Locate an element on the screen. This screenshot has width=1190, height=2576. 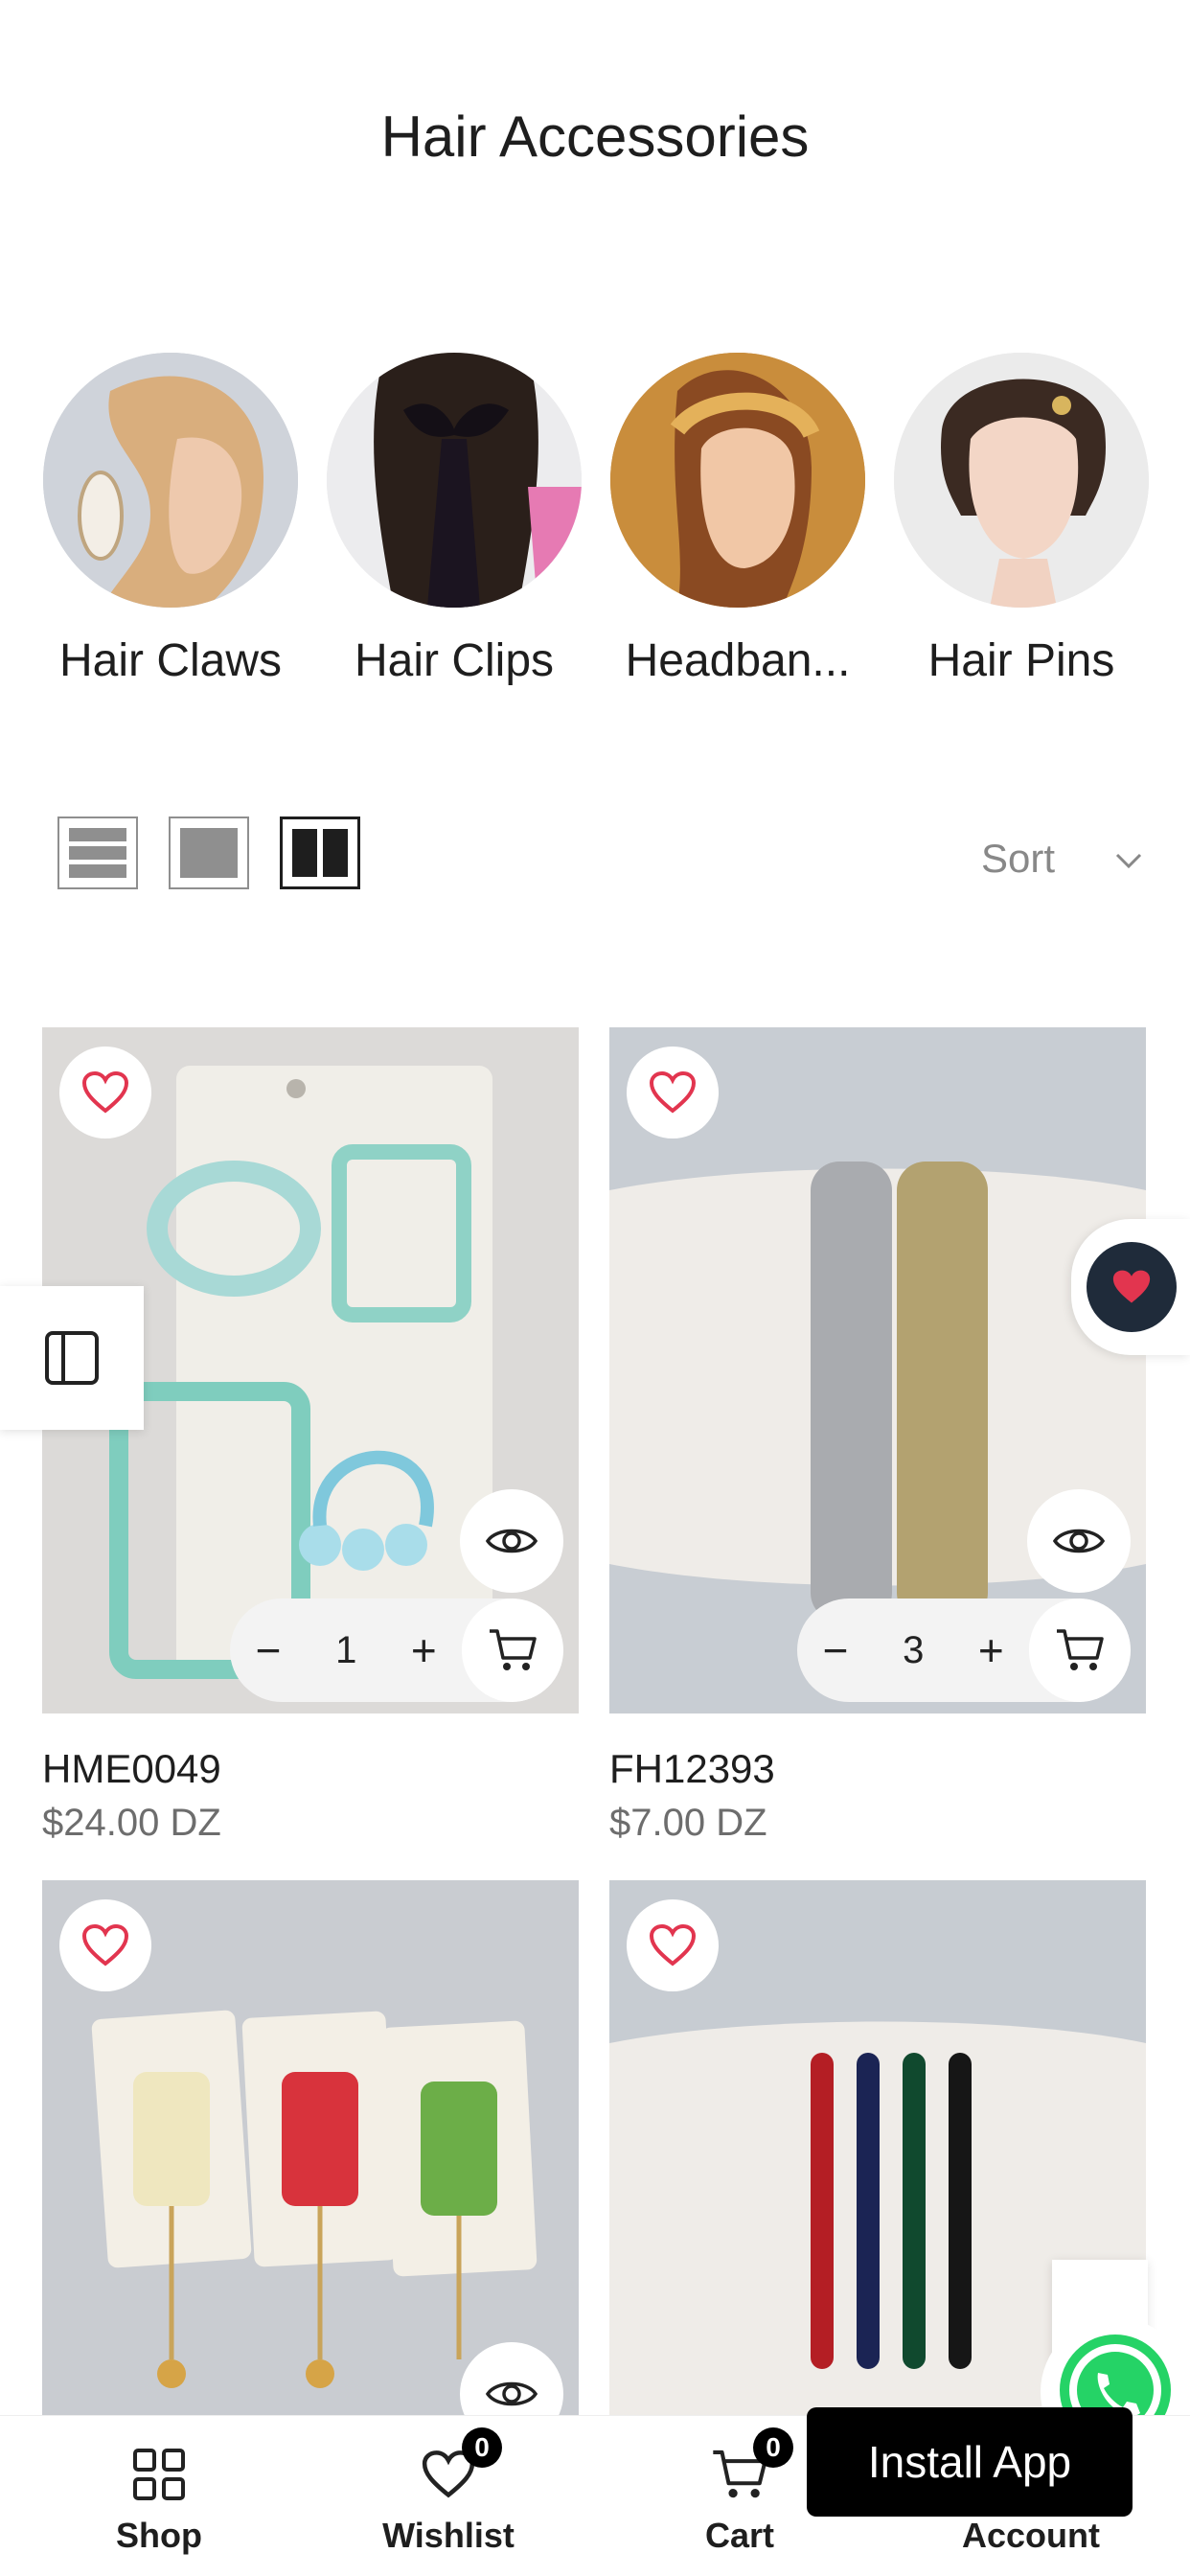
quantity-stepper: − 3 + is located at coordinates (964, 1650).